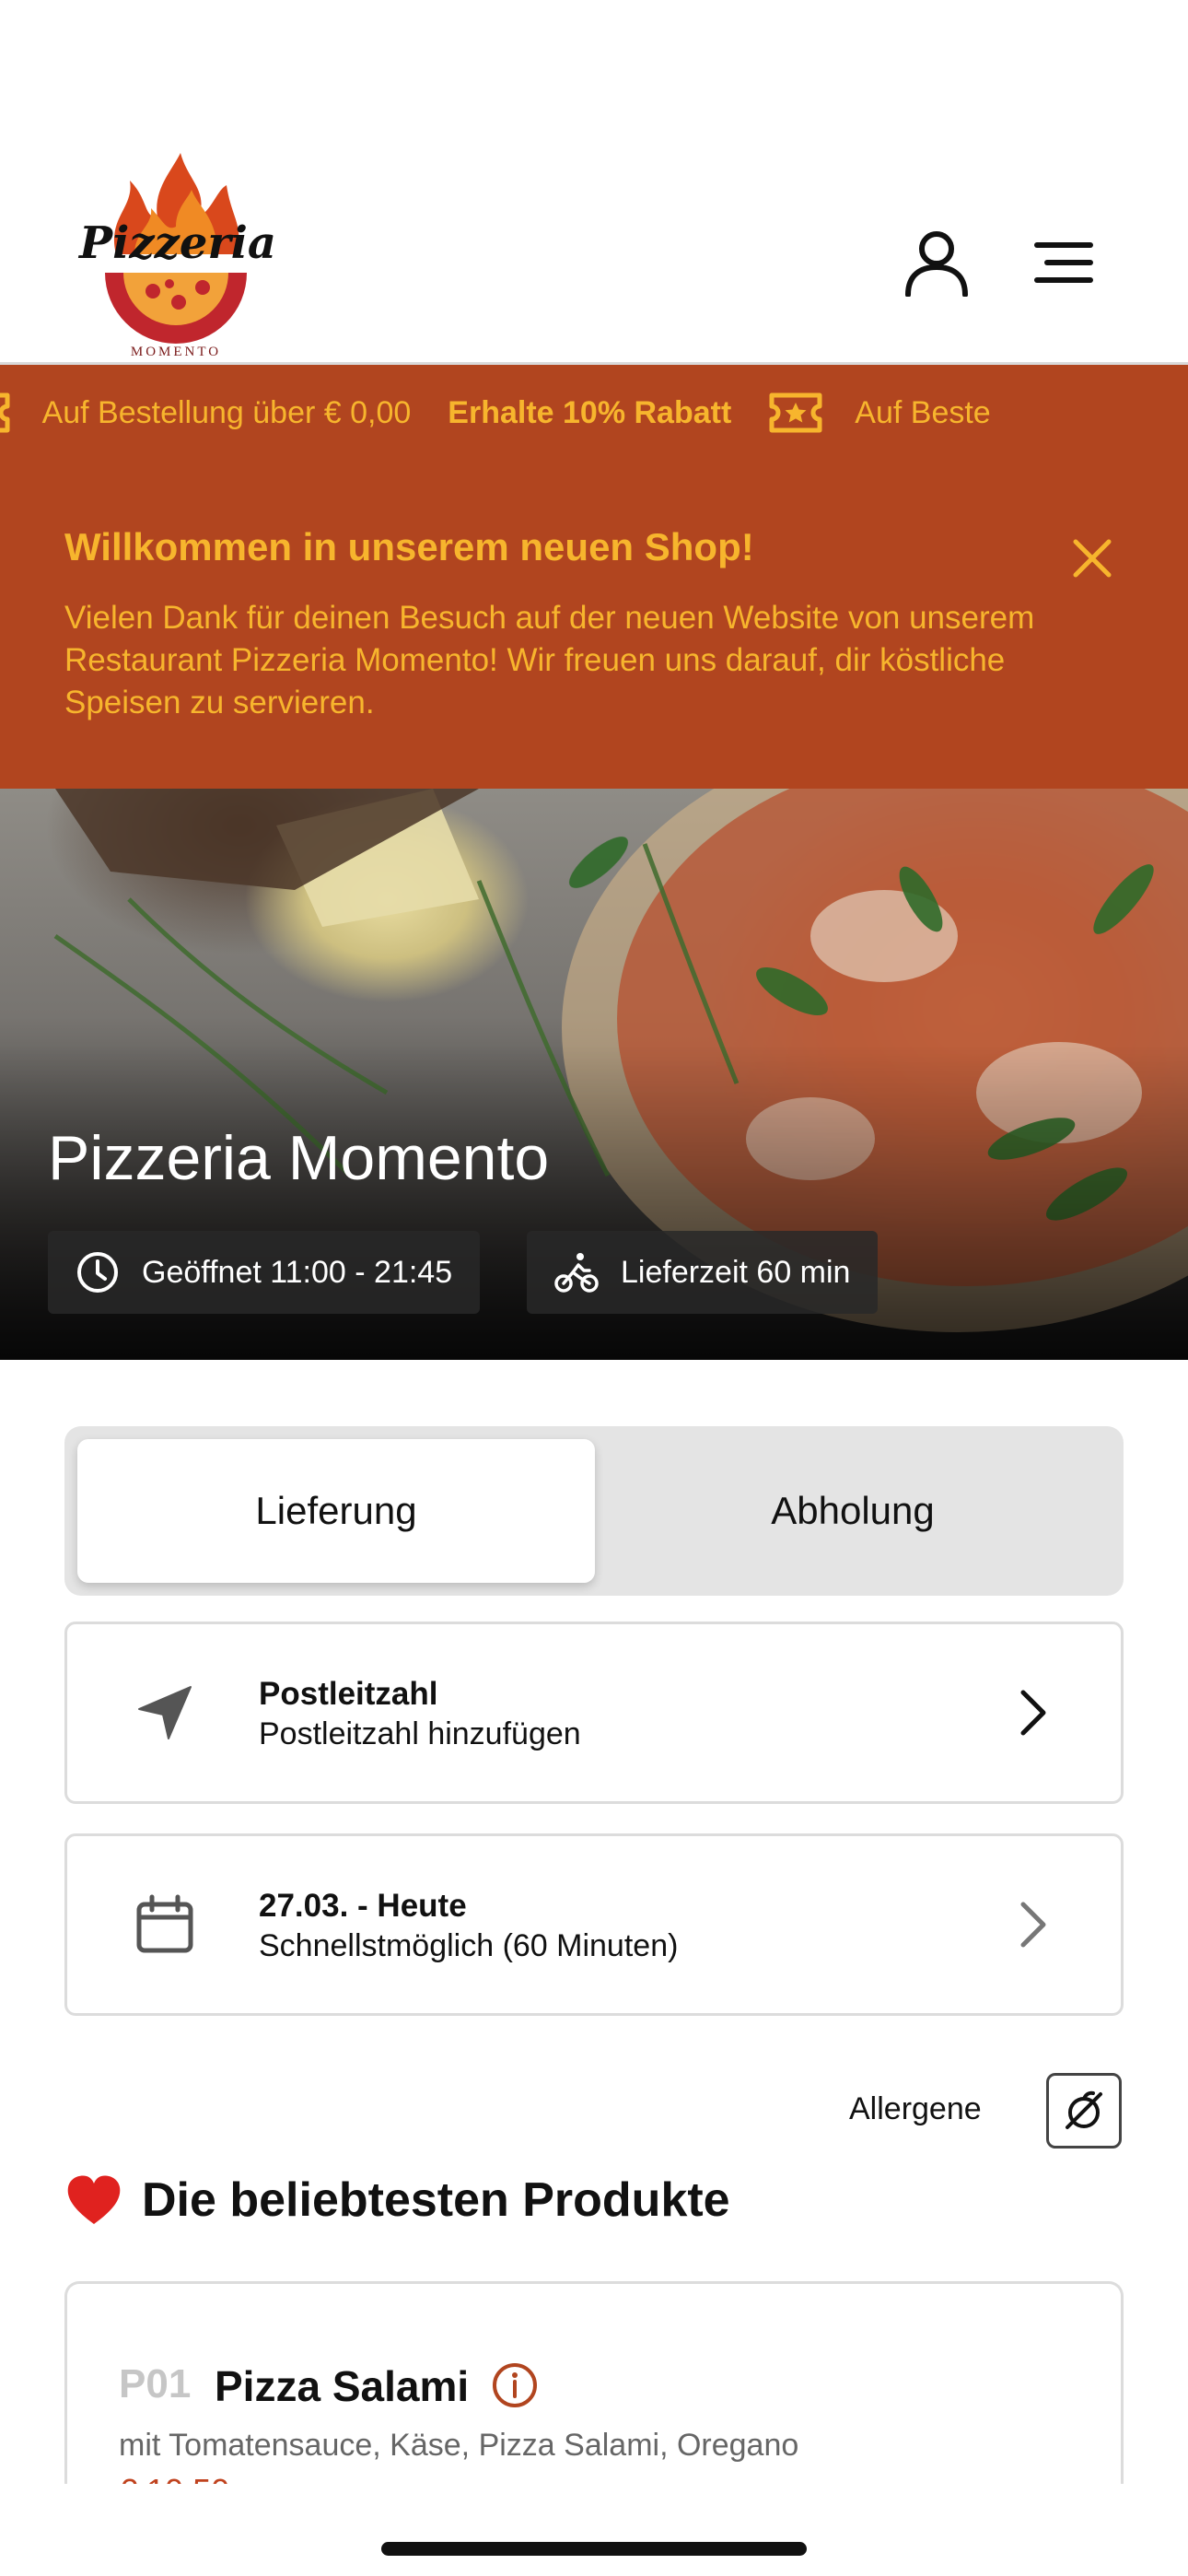 Image resolution: width=1188 pixels, height=2576 pixels. I want to click on hamburger-menu-icon, so click(1063, 262).